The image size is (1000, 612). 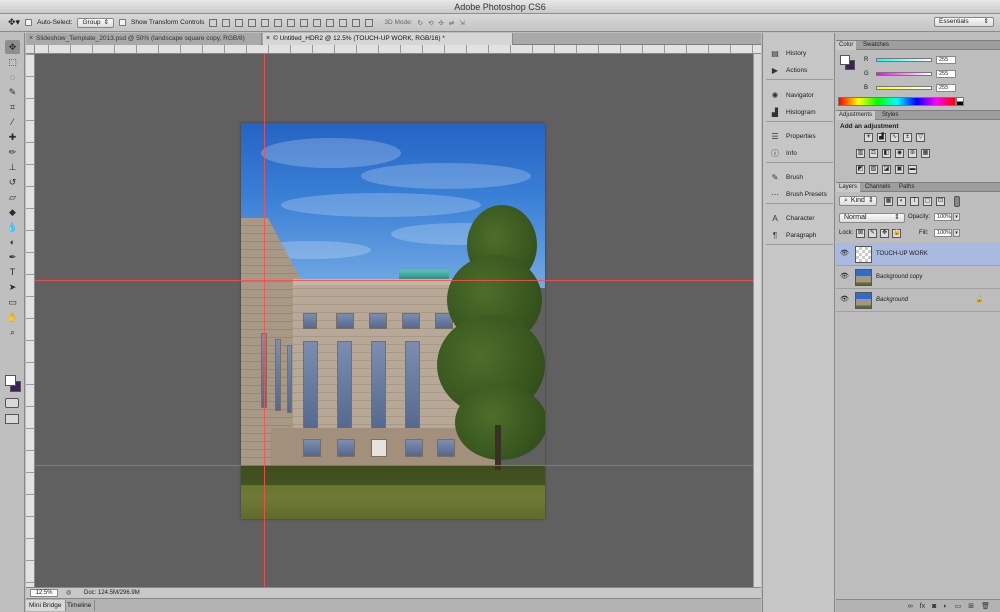 What do you see at coordinates (46, 605) in the screenshot?
I see `tab-mini-bridge: Mini Bridge` at bounding box center [46, 605].